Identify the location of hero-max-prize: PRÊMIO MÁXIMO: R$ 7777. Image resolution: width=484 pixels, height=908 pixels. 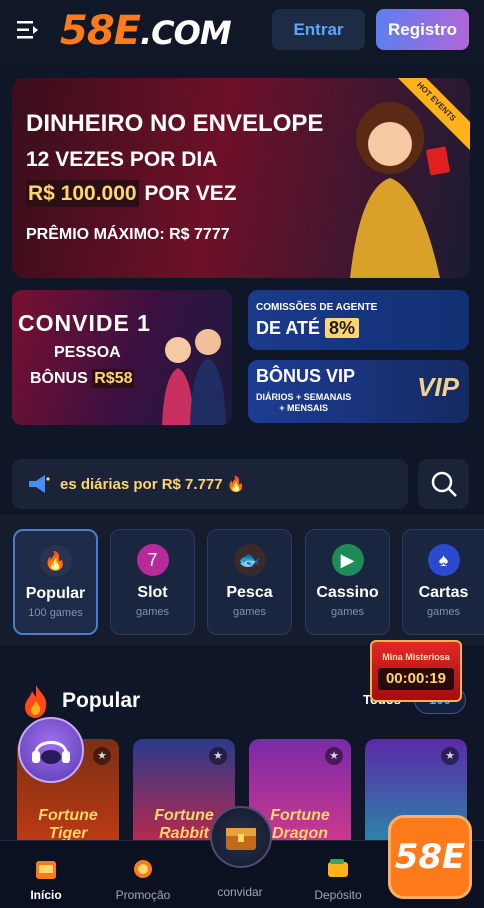
(128, 234).